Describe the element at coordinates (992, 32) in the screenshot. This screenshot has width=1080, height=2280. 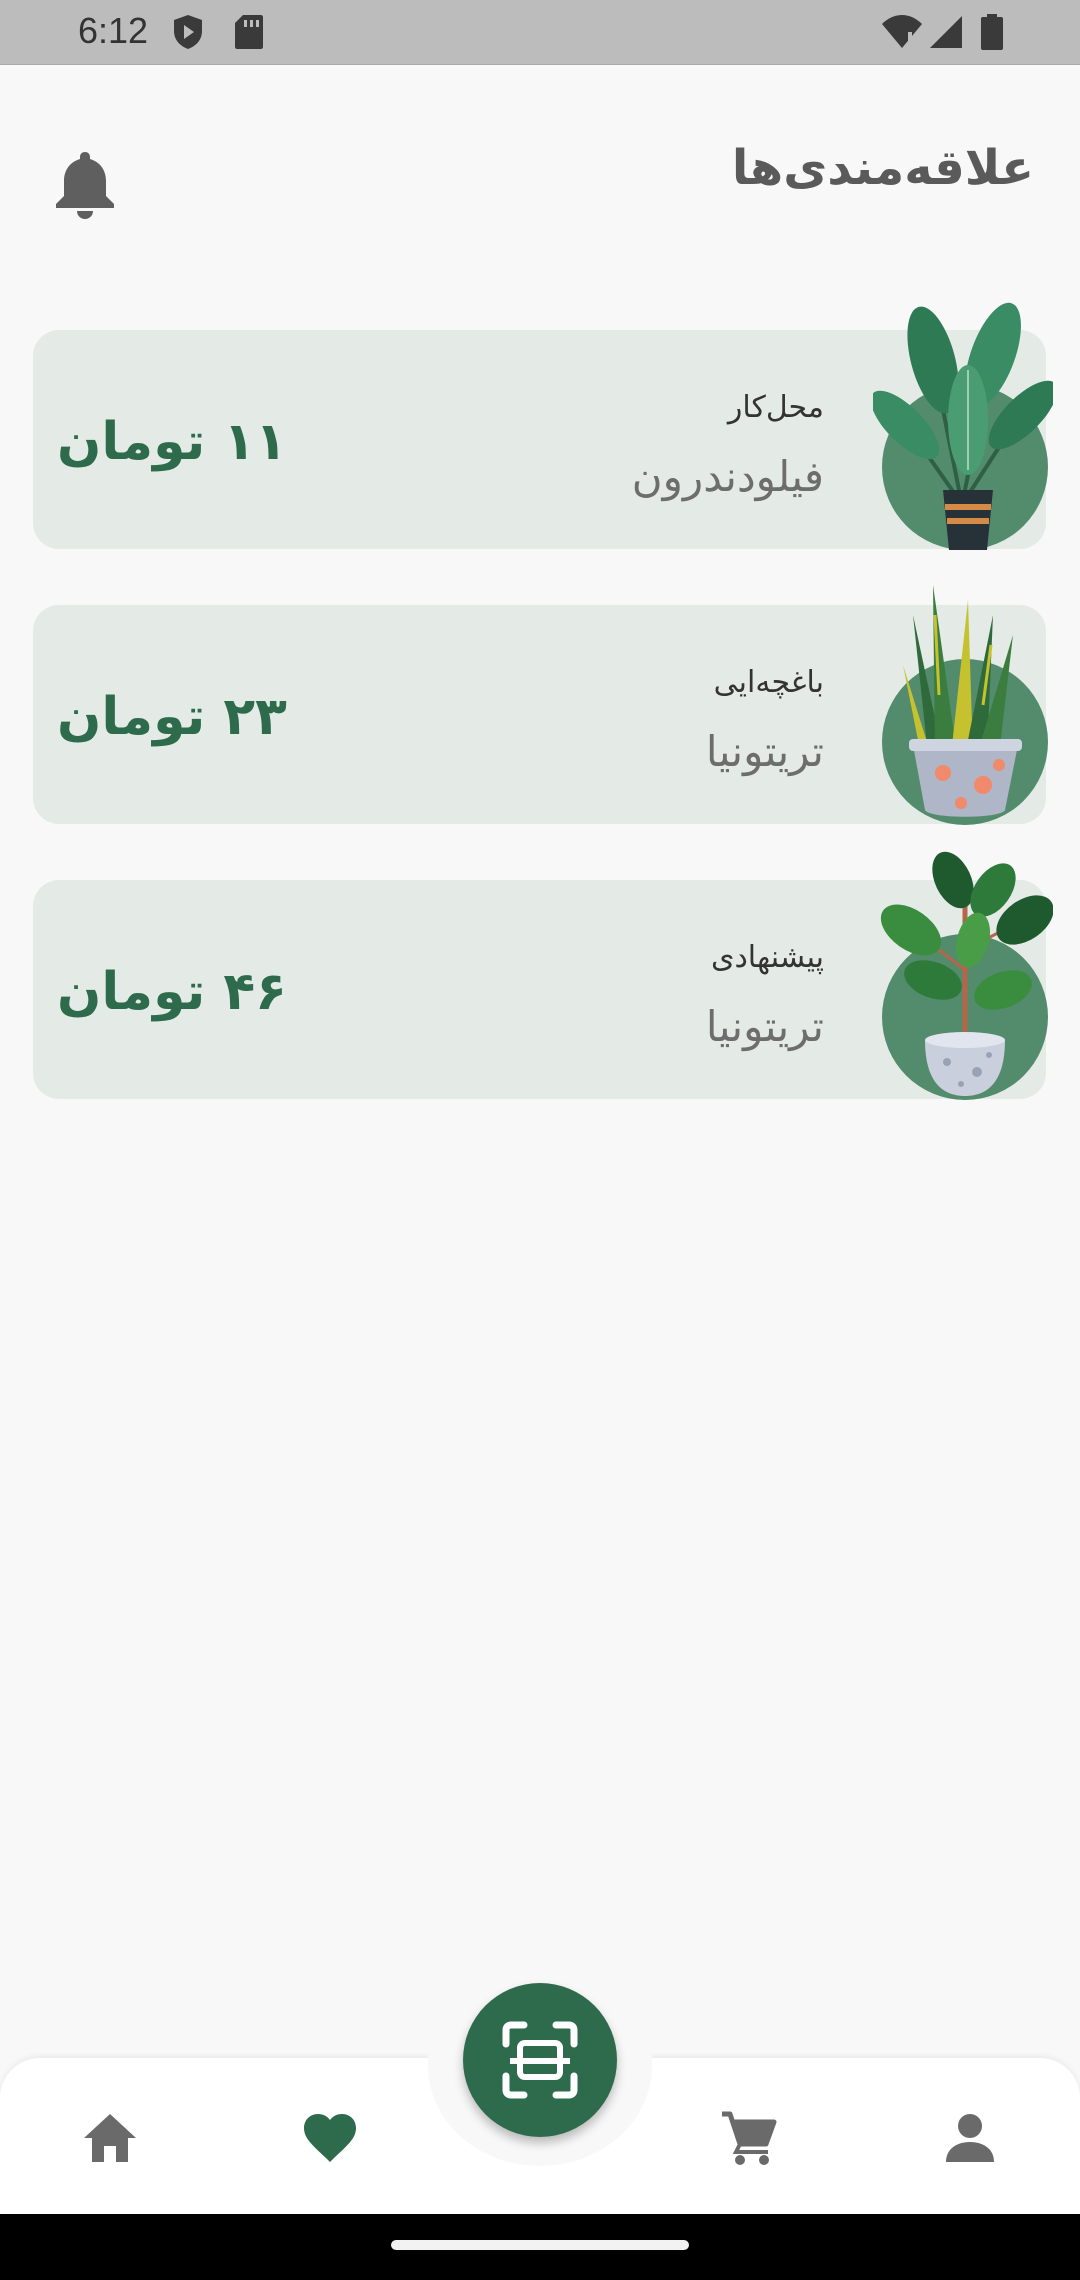
I see `battery-icon` at that location.